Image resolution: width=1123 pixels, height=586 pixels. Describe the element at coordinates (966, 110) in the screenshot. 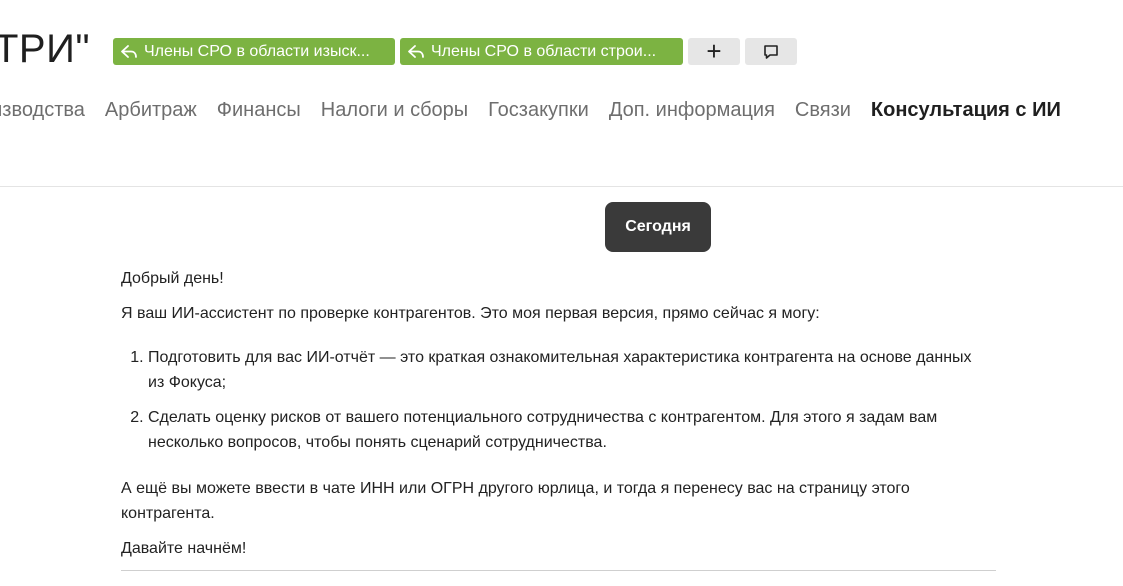

I see `nav-item-ai-consultation: Консультация с ИИ` at that location.